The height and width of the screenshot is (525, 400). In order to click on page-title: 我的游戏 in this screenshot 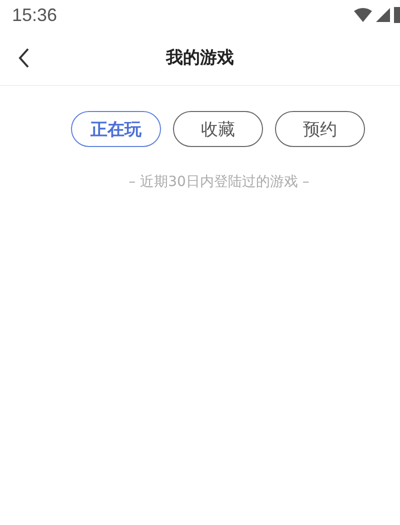, I will do `click(200, 58)`.